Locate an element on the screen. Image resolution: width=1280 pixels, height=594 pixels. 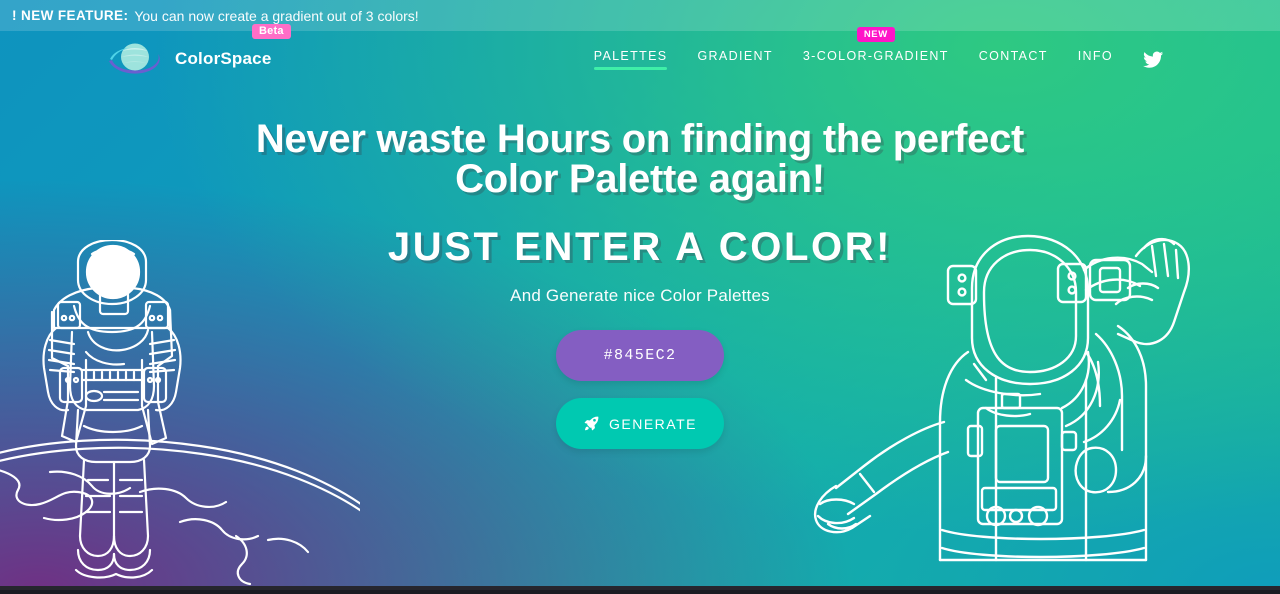
nav-label-info: INFO is located at coordinates (1095, 55).